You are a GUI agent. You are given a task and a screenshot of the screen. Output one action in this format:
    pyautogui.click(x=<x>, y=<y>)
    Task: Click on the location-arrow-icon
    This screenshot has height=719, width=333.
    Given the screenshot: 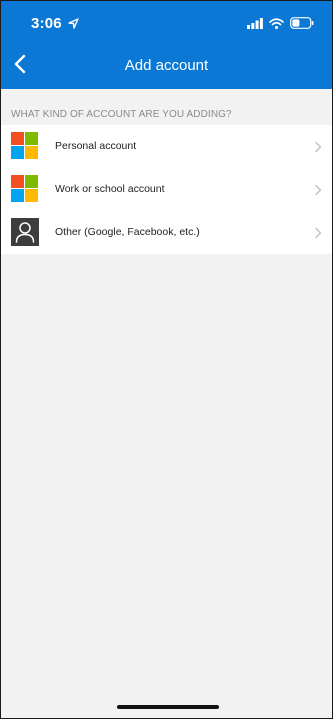 What is the action you would take?
    pyautogui.click(x=73, y=24)
    